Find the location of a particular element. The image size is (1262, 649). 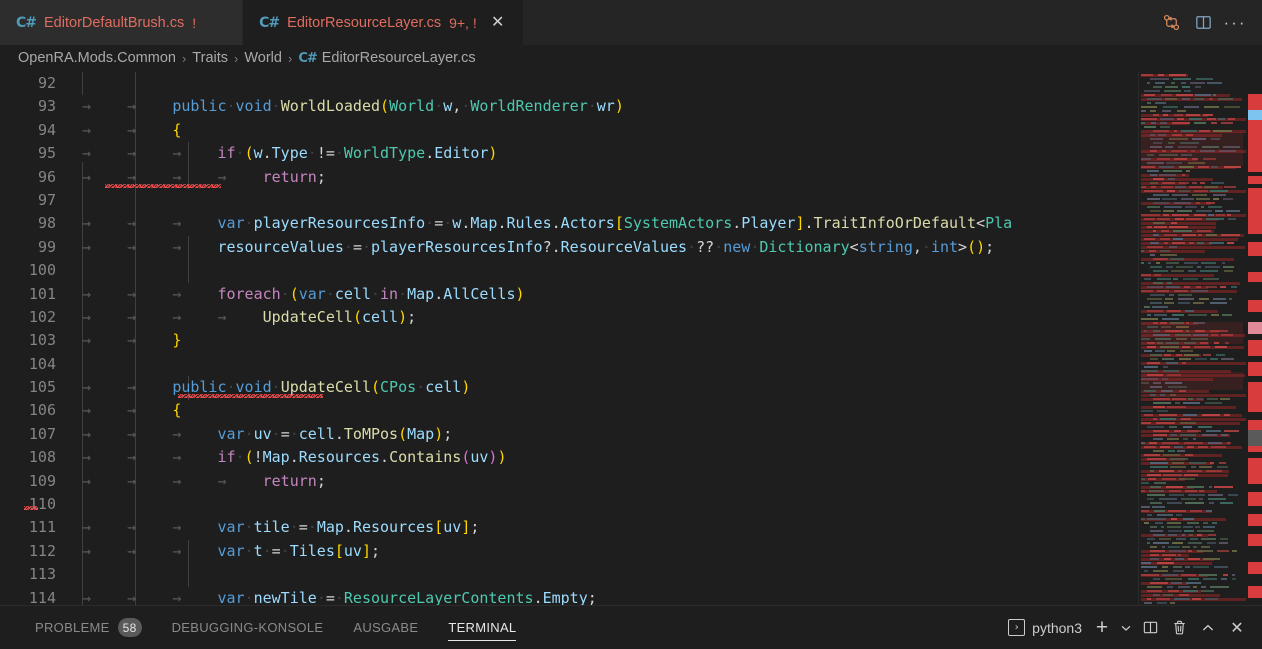

line-number: 95 is located at coordinates (46, 153).